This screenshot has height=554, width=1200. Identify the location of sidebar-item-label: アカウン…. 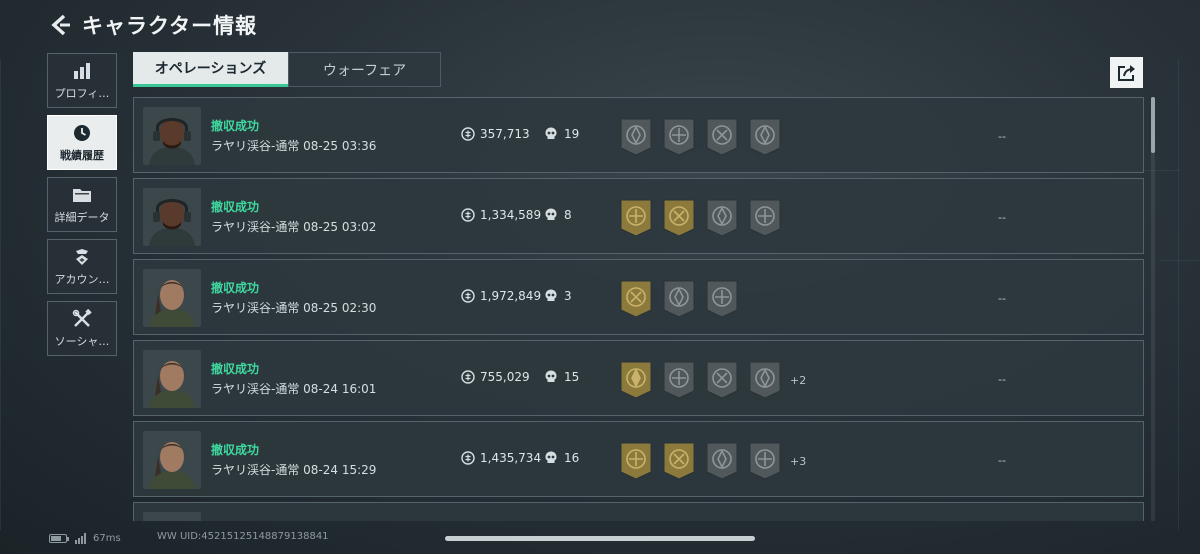
(82, 279).